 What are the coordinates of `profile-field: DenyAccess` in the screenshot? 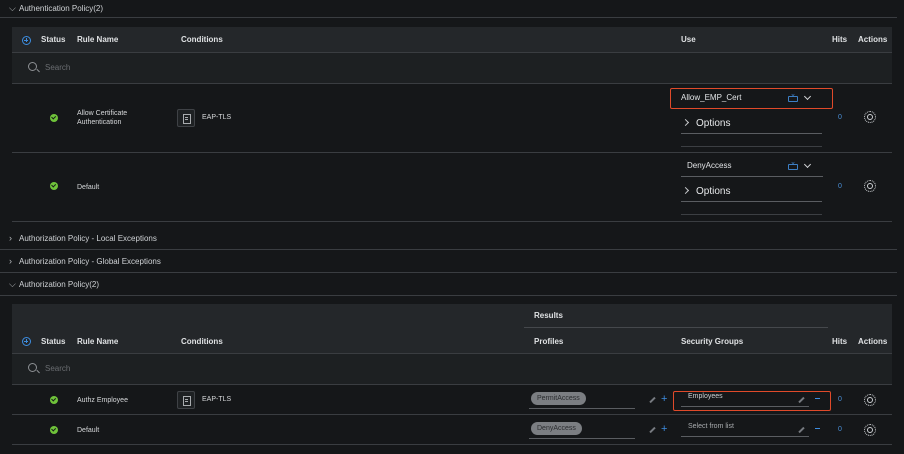 It's located at (582, 428).